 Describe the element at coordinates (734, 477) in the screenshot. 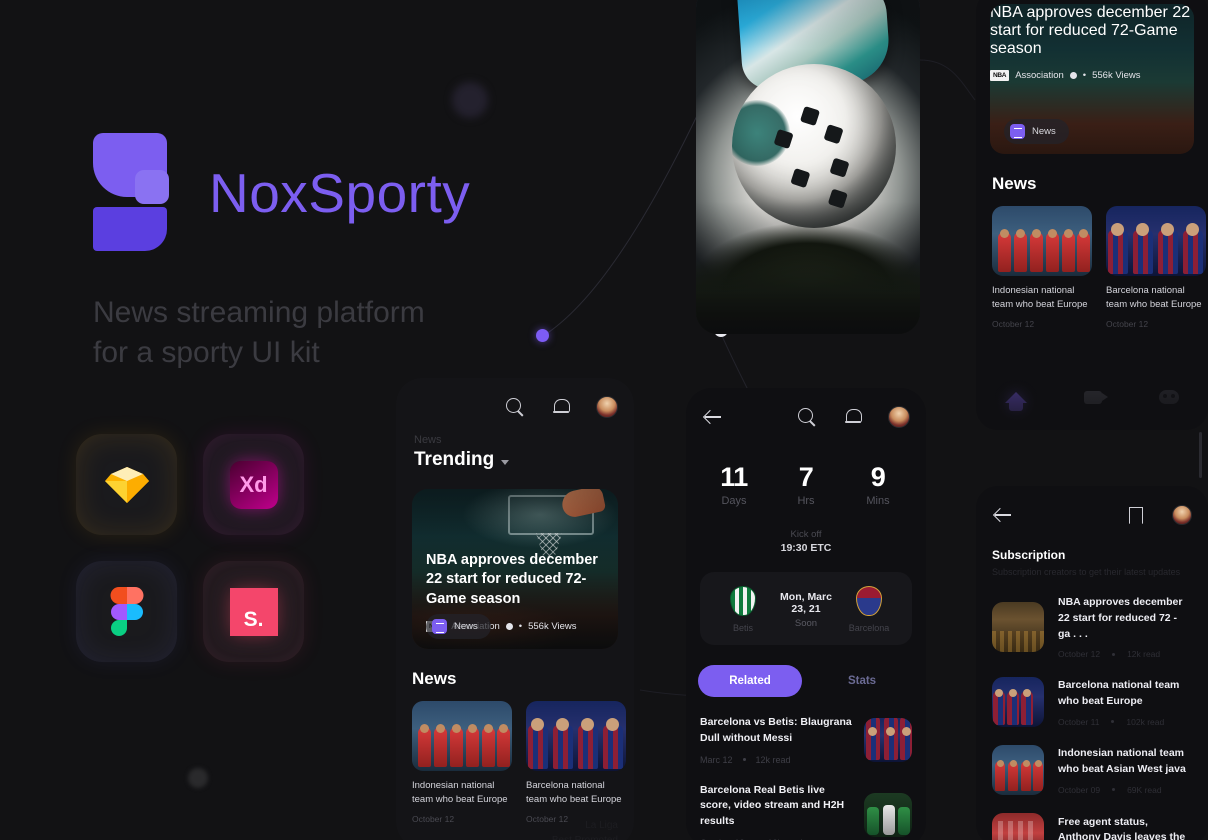

I see `countdown-days-value: 11` at that location.